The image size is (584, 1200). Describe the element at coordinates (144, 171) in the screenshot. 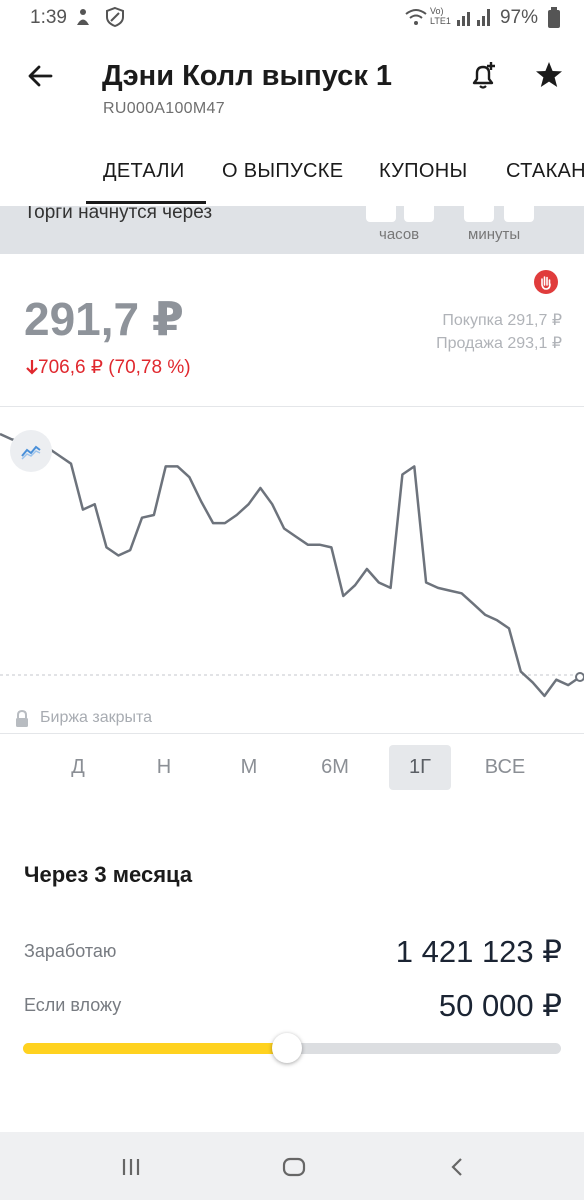

I see `tab-details: ДЕТАЛИ` at that location.